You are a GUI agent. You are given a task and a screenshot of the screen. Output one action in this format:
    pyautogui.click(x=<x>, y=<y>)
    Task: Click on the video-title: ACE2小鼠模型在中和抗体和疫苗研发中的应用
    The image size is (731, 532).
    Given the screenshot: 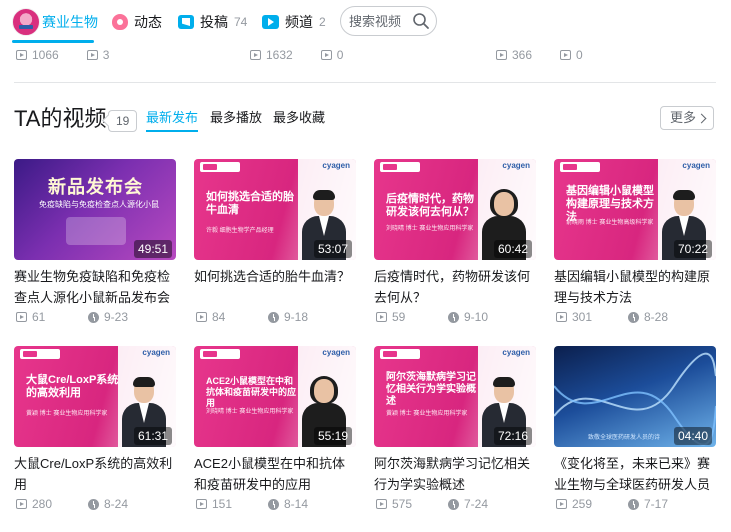 What is the action you would take?
    pyautogui.click(x=275, y=474)
    